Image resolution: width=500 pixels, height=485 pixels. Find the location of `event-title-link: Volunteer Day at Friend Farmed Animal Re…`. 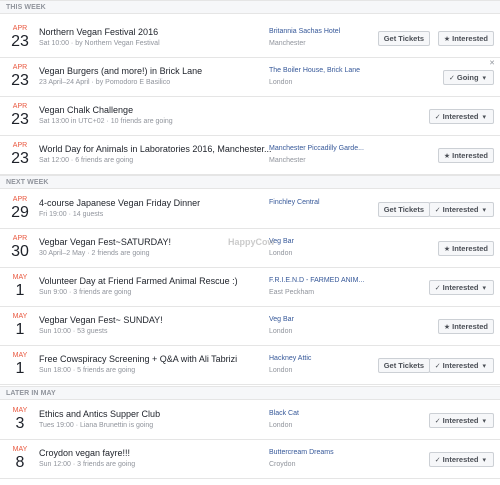

event-title-link: Volunteer Day at Friend Farmed Animal Re… is located at coordinates (138, 281).